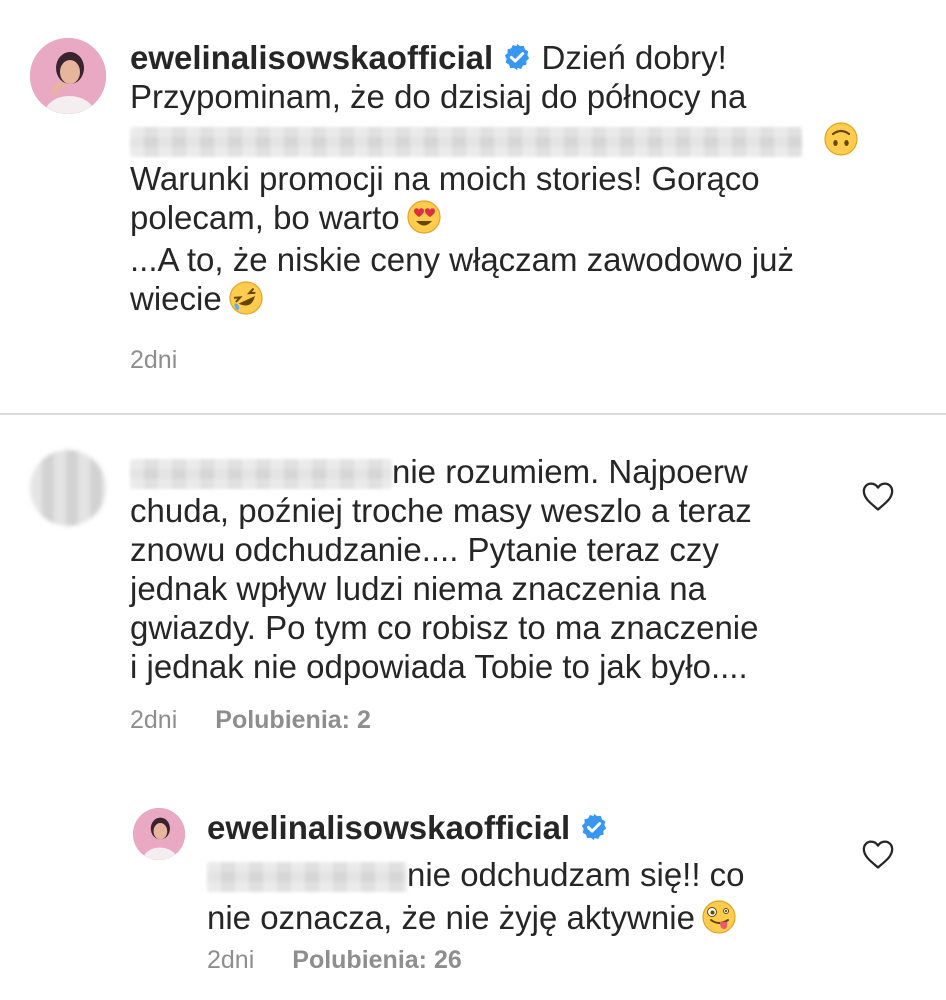 The width and height of the screenshot is (946, 1000). I want to click on heart-eyes-emoji, so click(424, 217).